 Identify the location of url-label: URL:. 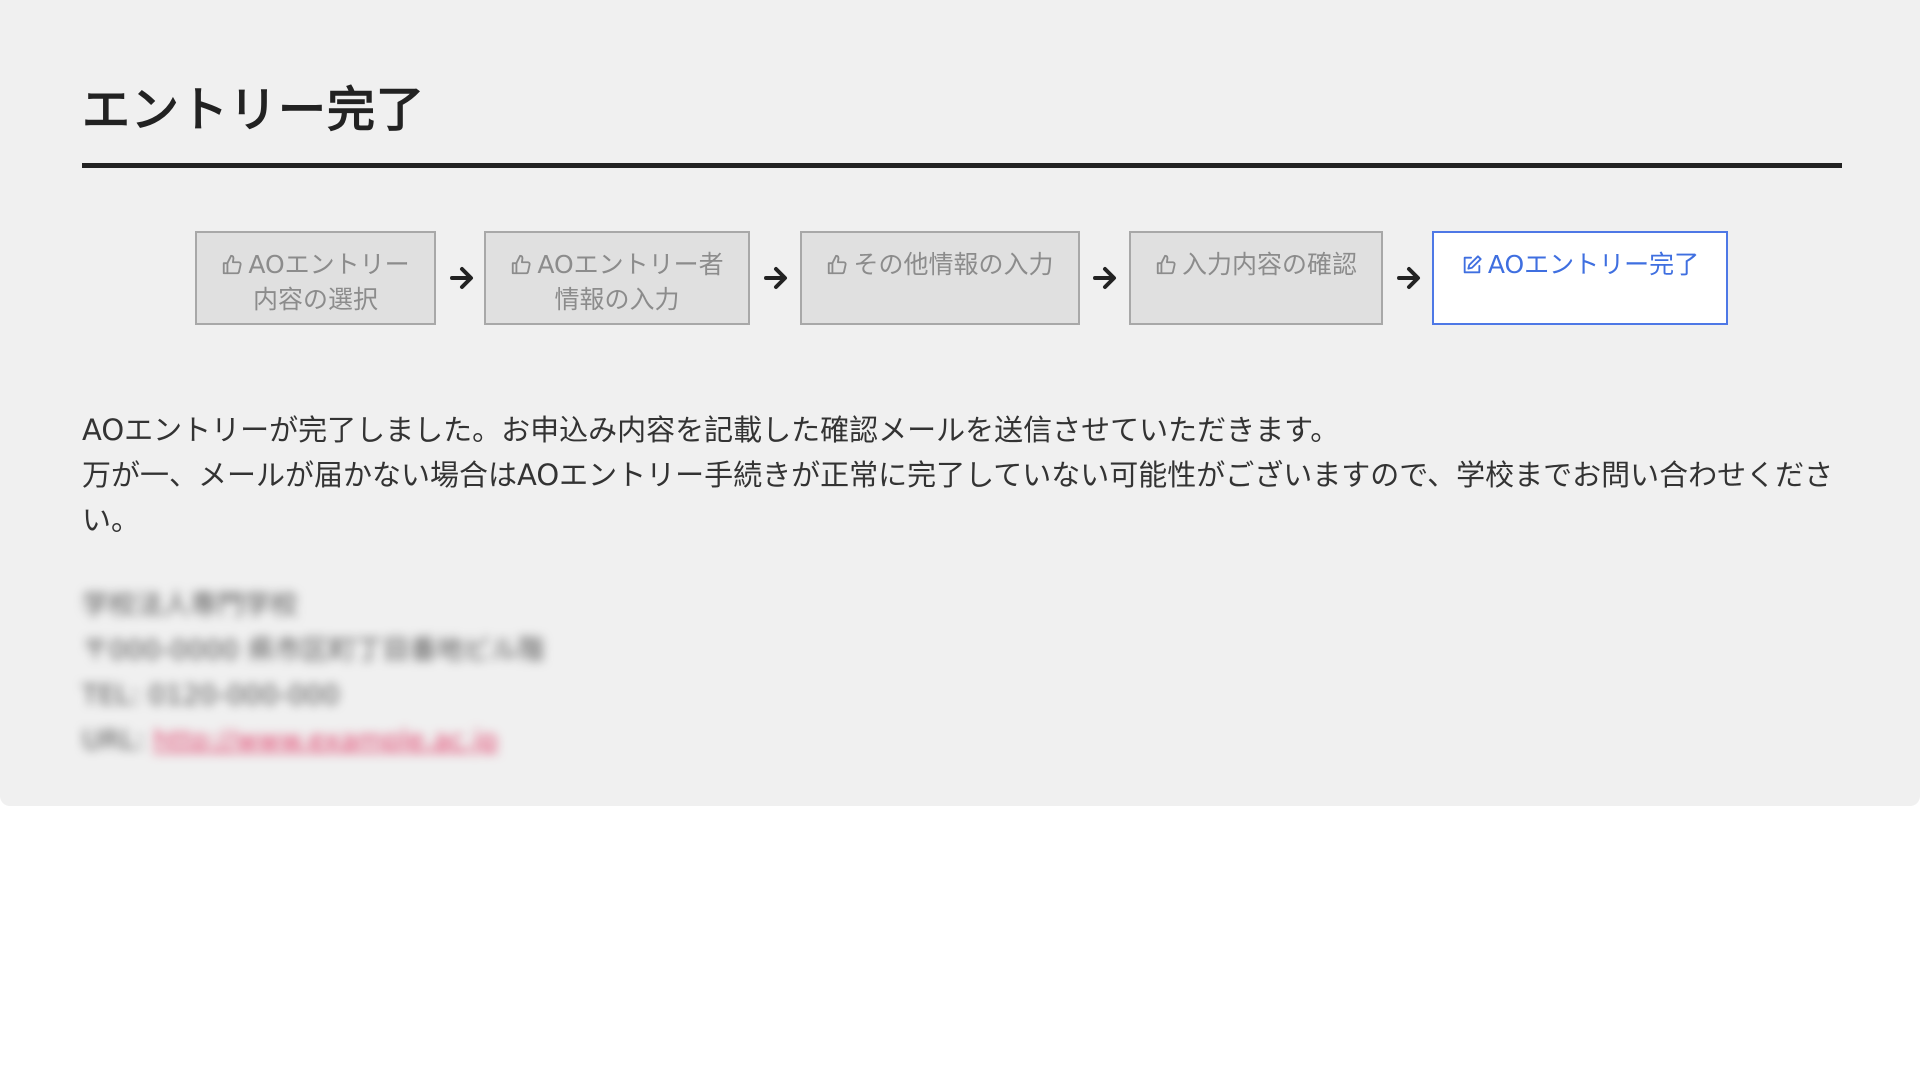
(113, 740).